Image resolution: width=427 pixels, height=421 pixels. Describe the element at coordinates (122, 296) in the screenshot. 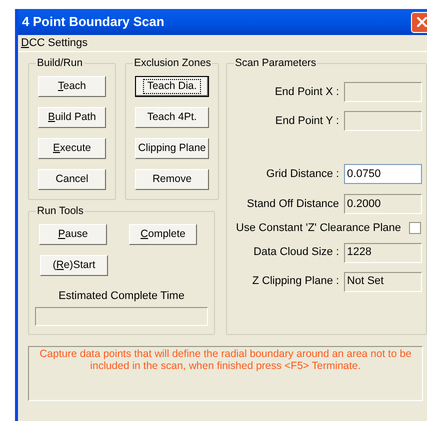

I see `estimate-label: Estimated Complete Time` at that location.